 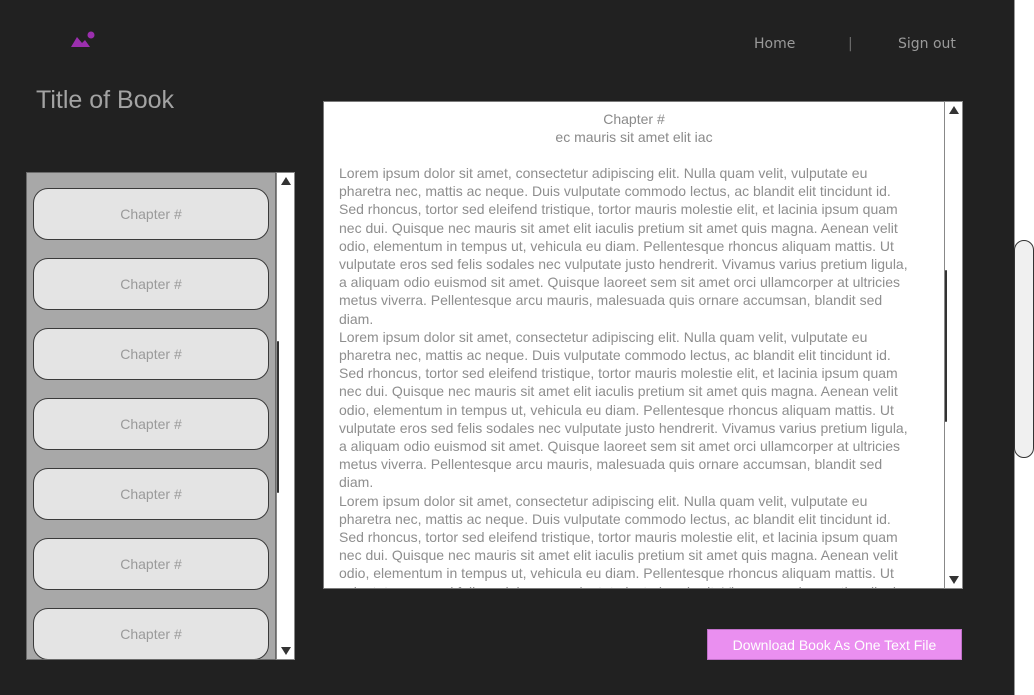 I want to click on chapter-text-scrollbar, so click(x=953, y=345).